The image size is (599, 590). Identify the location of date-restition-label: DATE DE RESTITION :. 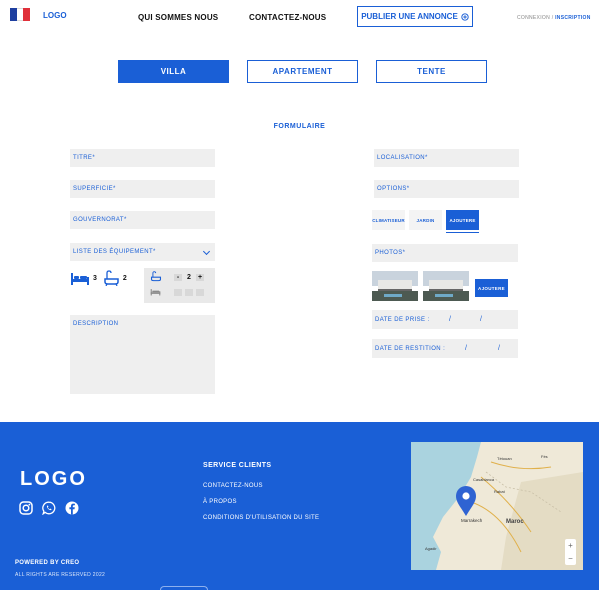
(410, 348).